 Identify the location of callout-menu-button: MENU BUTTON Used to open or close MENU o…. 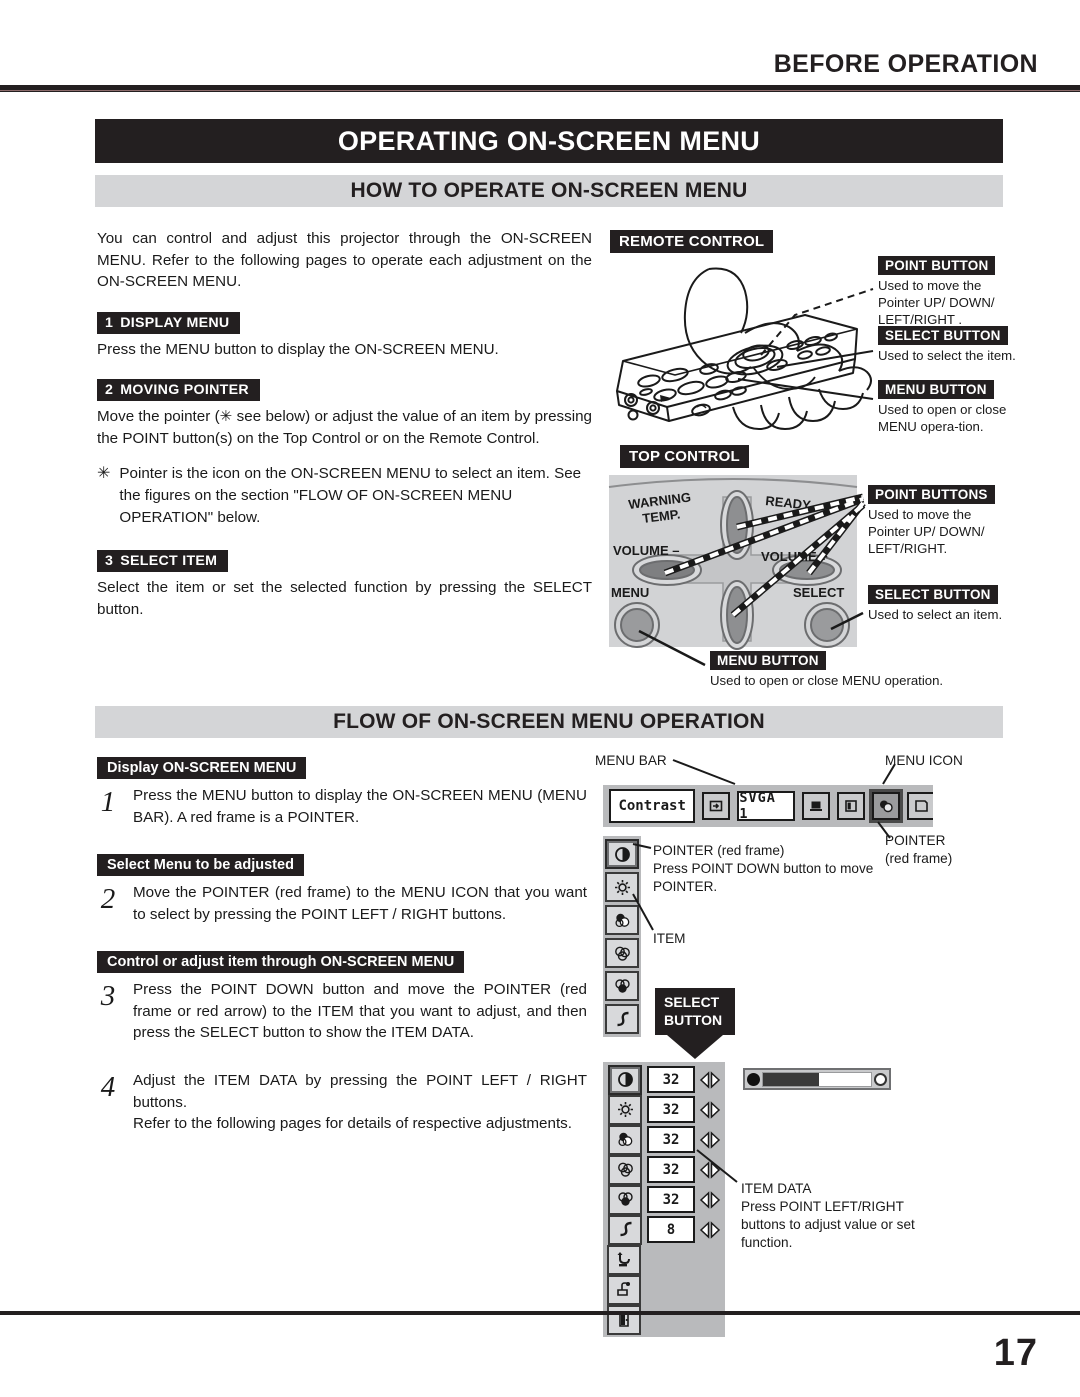
(948, 407).